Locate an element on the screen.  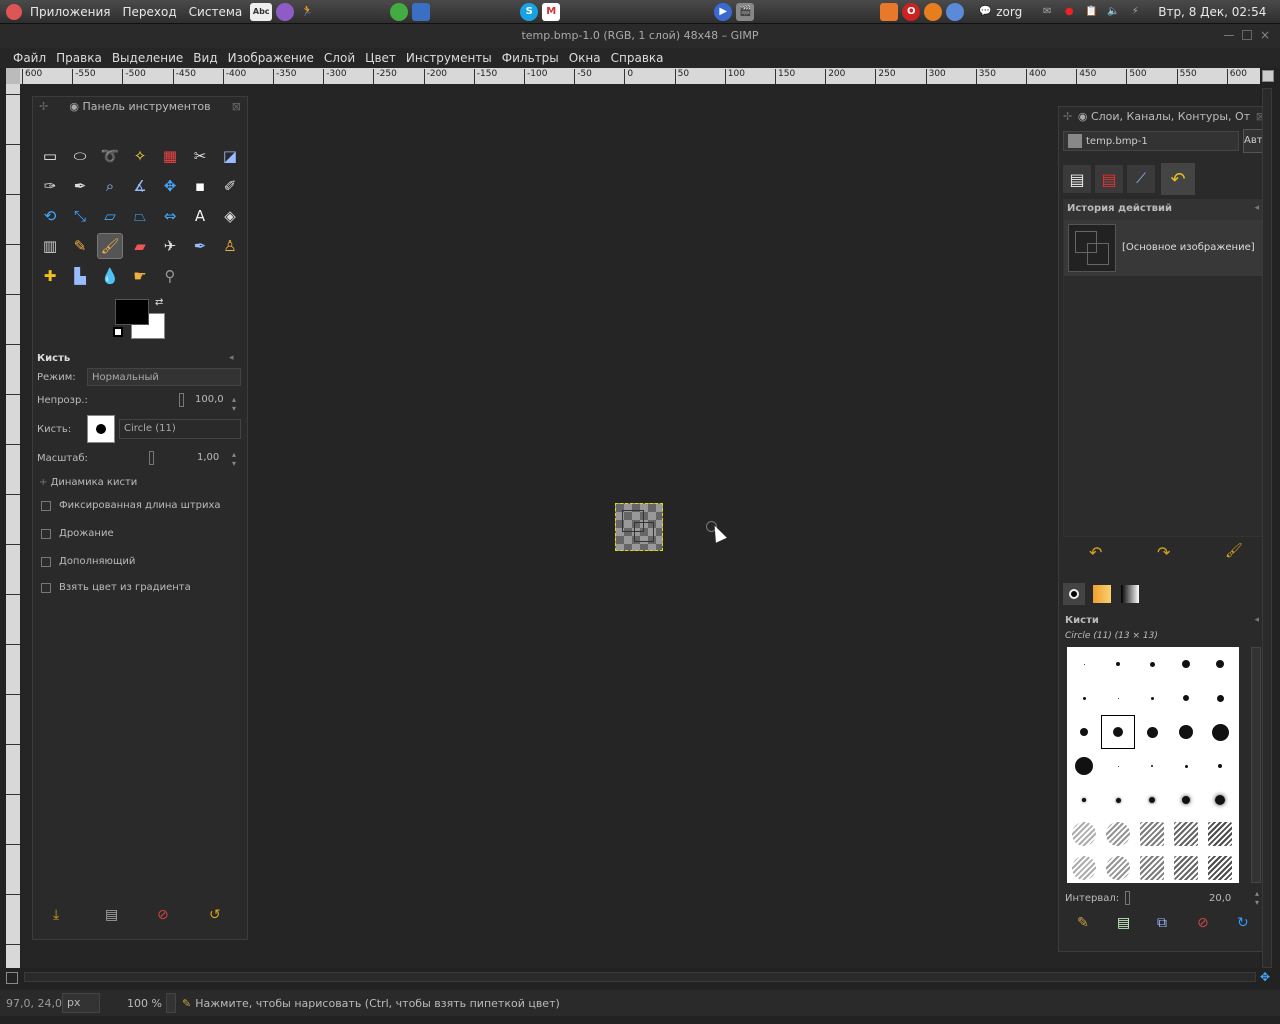
color-select-icon: ▦ is located at coordinates (170, 156).